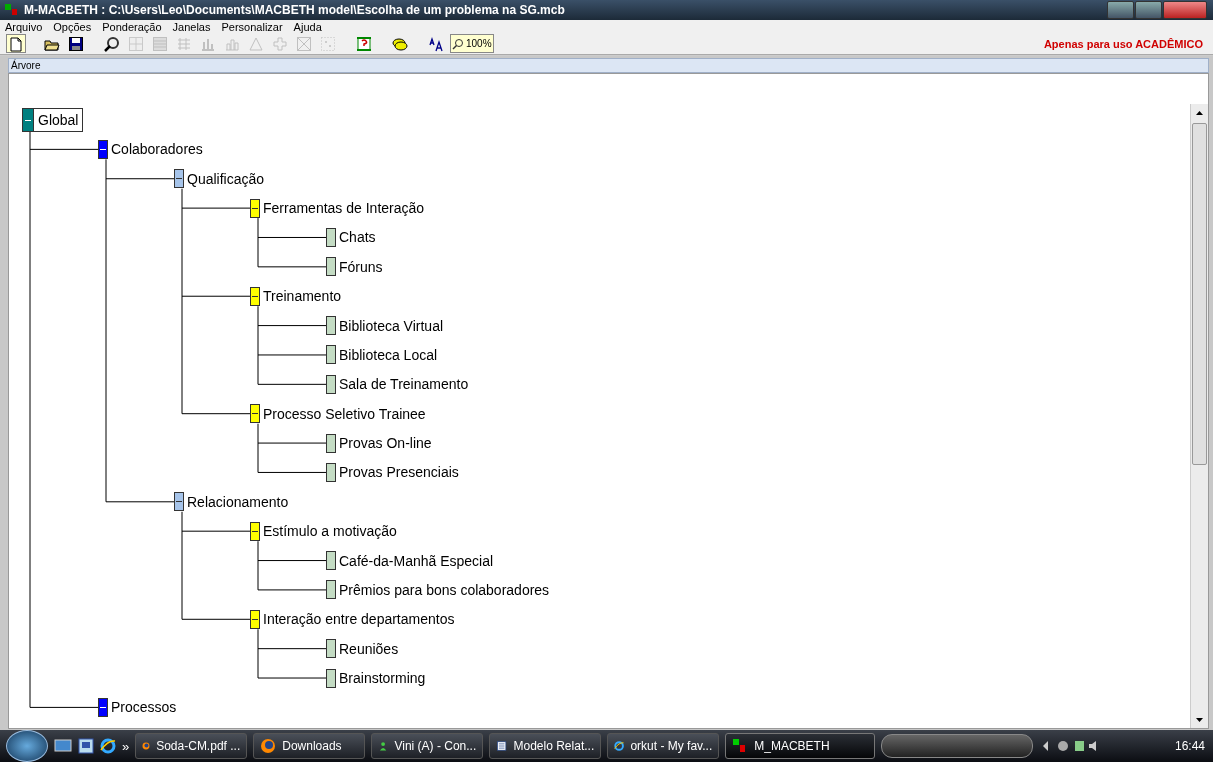 The height and width of the screenshot is (762, 1213). What do you see at coordinates (280, 43) in the screenshot?
I see `cross-icon` at bounding box center [280, 43].